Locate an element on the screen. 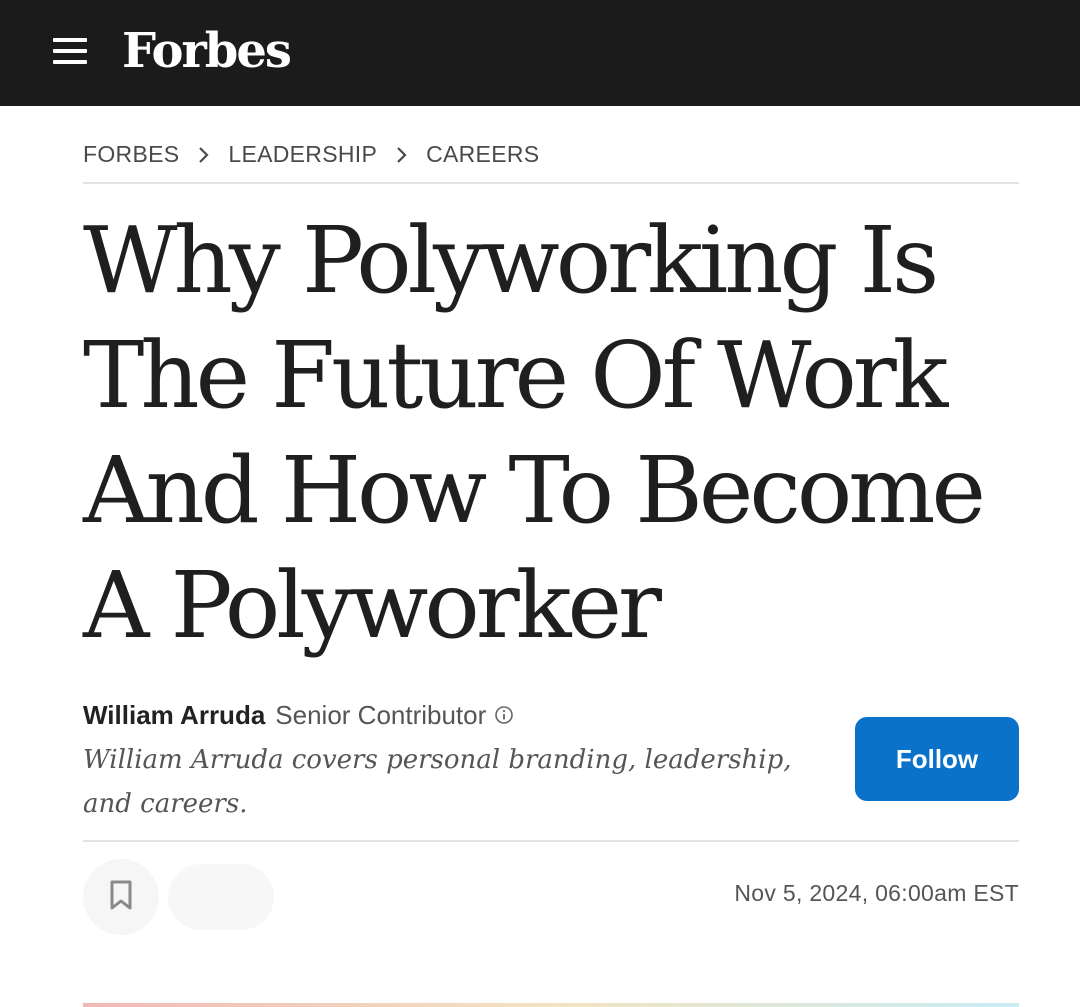 Image resolution: width=1080 pixels, height=1007 pixels. breadcrumb-item-careers: CAREERS is located at coordinates (482, 154).